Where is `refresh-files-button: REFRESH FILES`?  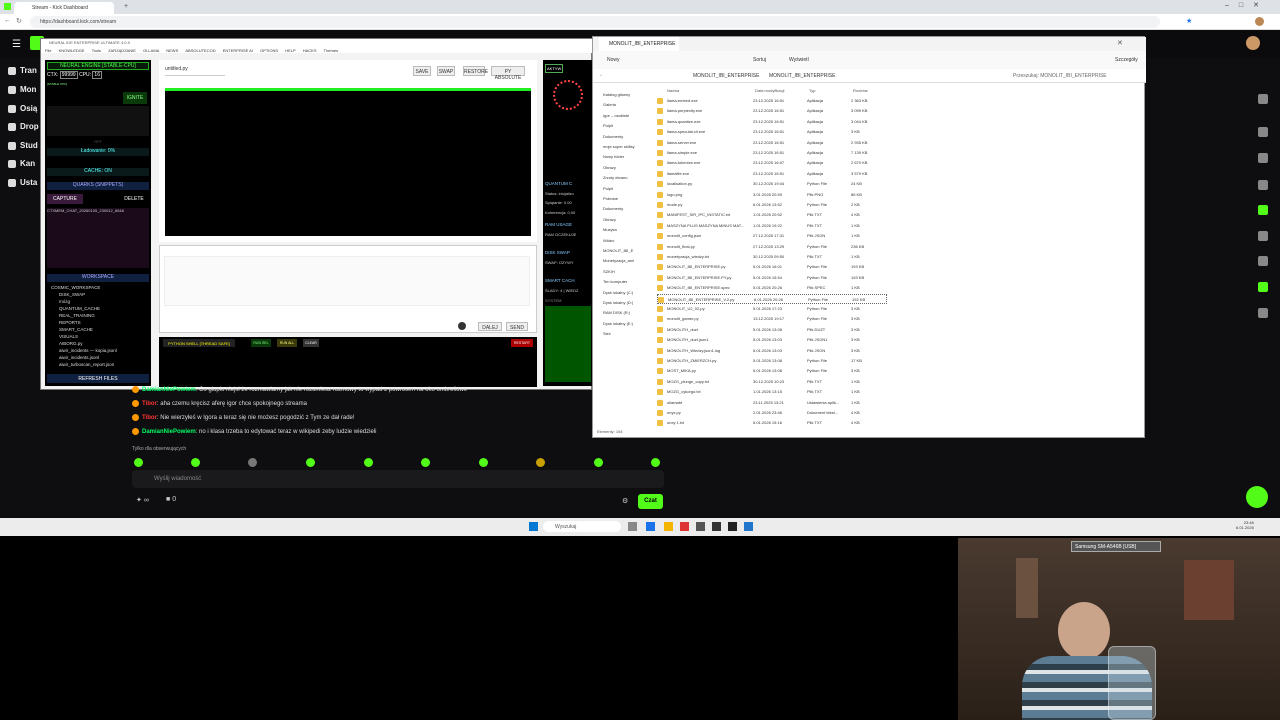 refresh-files-button: REFRESH FILES is located at coordinates (98, 378).